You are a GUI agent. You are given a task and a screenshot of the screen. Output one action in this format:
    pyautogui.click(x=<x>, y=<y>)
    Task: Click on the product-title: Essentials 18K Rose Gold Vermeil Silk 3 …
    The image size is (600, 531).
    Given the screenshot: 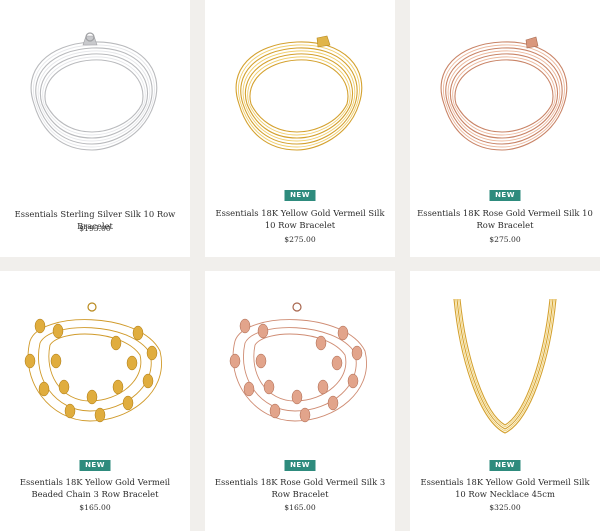 What is the action you would take?
    pyautogui.click(x=300, y=488)
    